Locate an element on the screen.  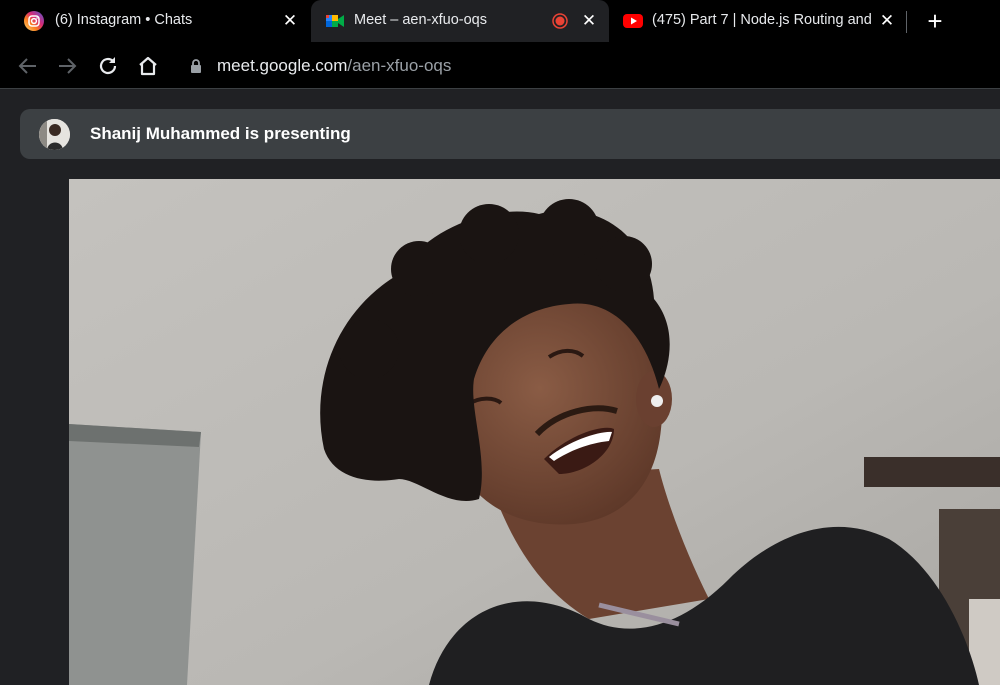
tab-meet: Meet – aen-xfuo-oqs ✕ is located at coordinates (460, 21).